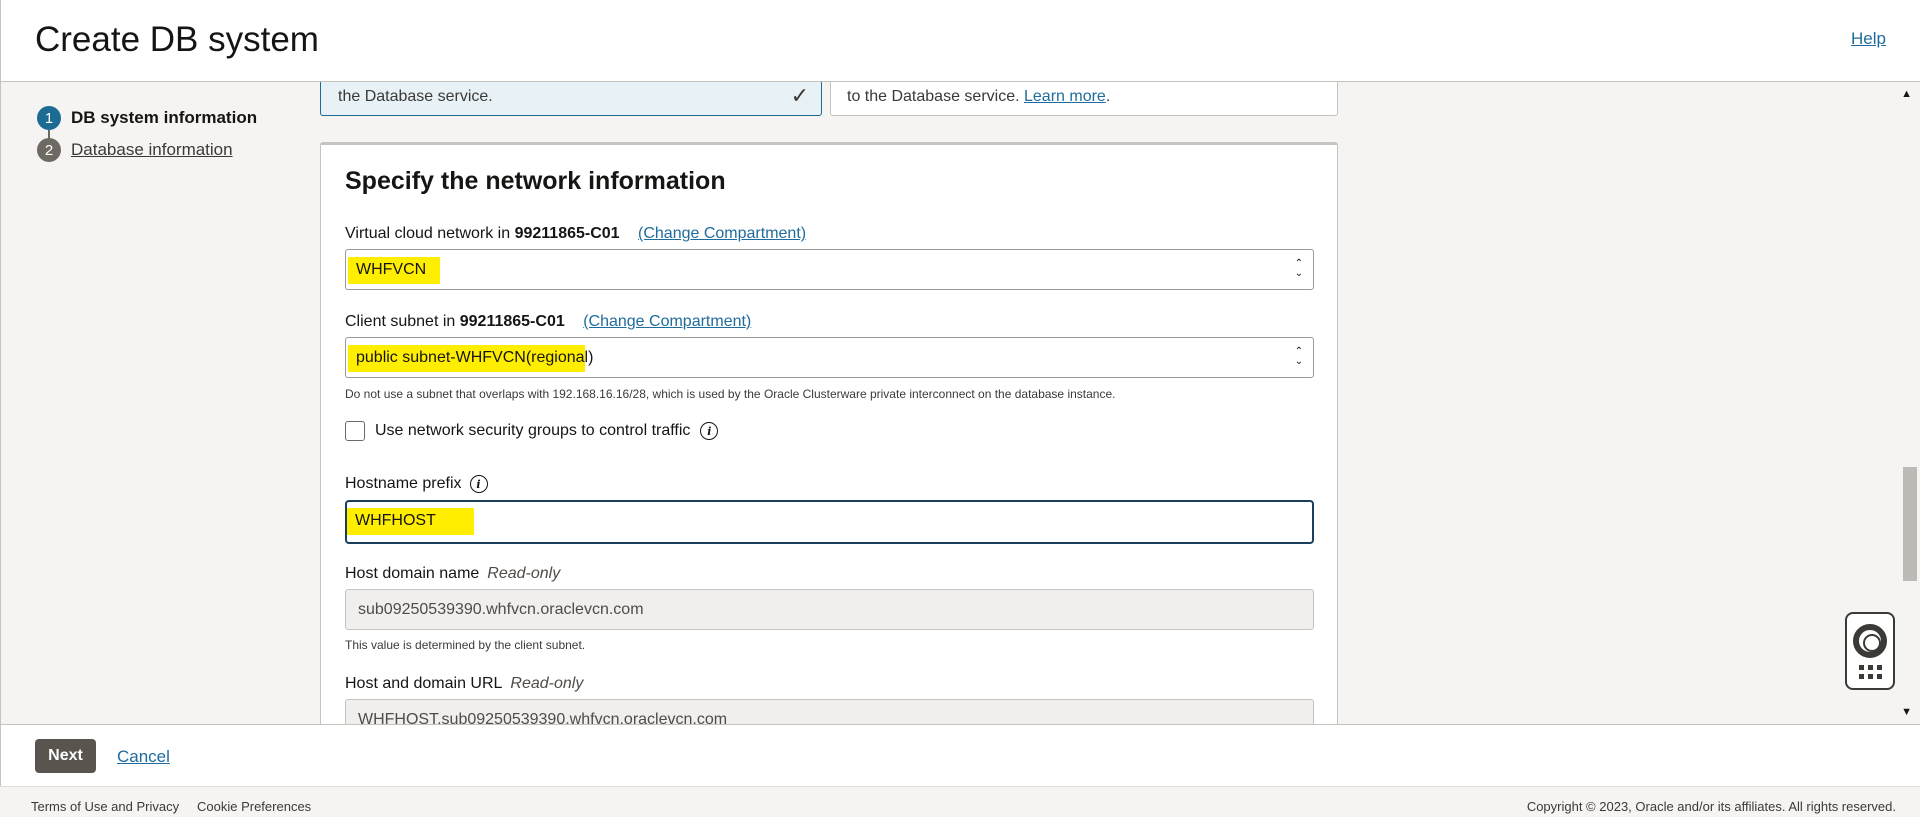 The image size is (1920, 817). I want to click on subnet-change-compartment-link: (Change Compartment), so click(667, 321).